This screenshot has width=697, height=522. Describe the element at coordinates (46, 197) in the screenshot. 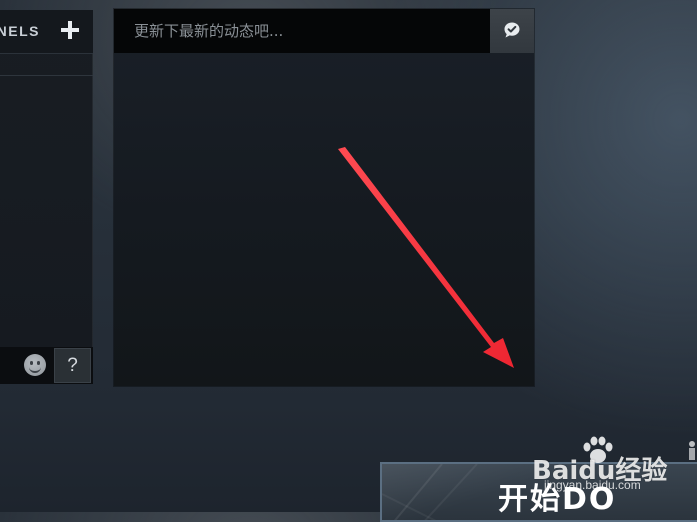

I see `channels-panel: NELS ?` at that location.